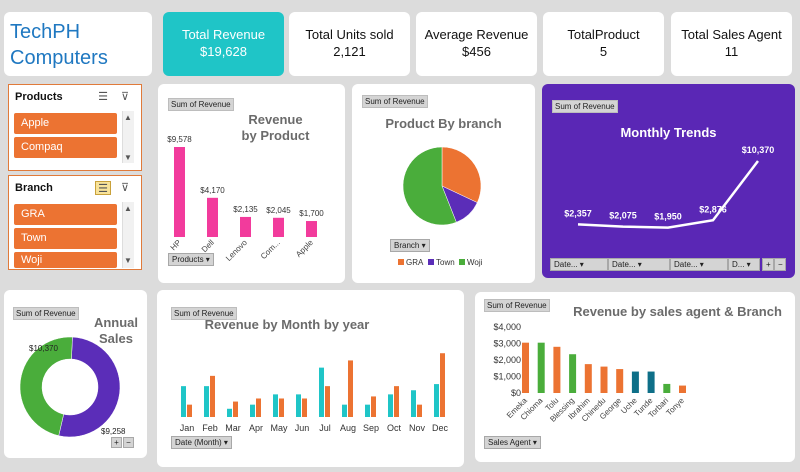 The width and height of the screenshot is (800, 472). What do you see at coordinates (713, 209) in the screenshot?
I see `data-label: $2,876` at bounding box center [713, 209].